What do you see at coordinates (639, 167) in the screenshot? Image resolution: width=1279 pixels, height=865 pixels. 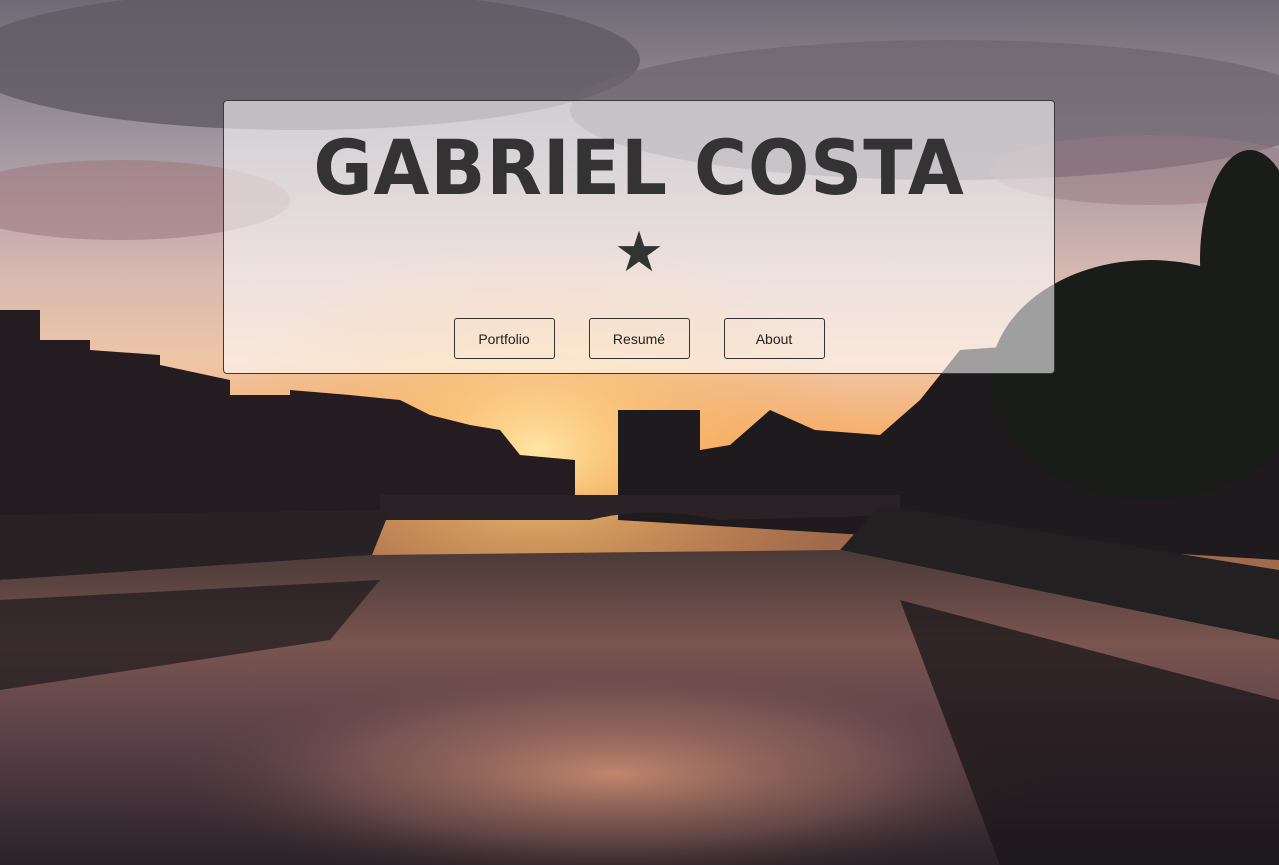 I see `page-title: Gabriel Costa` at bounding box center [639, 167].